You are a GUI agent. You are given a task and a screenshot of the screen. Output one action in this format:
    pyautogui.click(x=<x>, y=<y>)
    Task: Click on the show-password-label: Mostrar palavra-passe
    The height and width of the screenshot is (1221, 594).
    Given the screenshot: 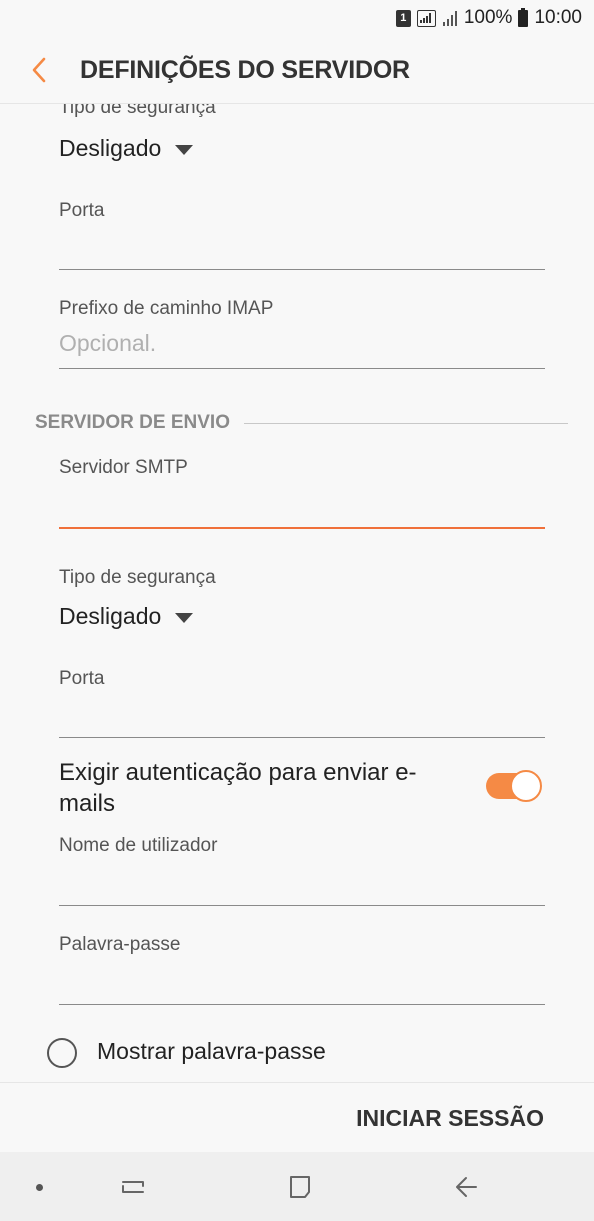 What is the action you would take?
    pyautogui.click(x=211, y=1051)
    